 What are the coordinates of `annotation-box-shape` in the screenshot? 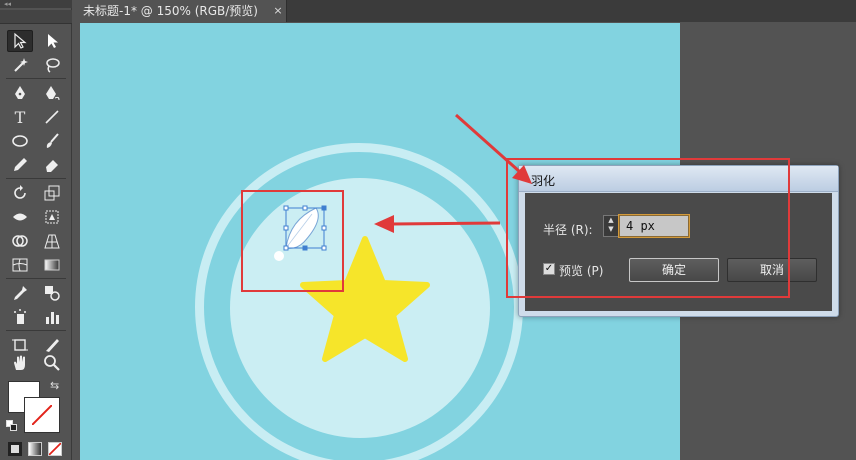 It's located at (292, 241).